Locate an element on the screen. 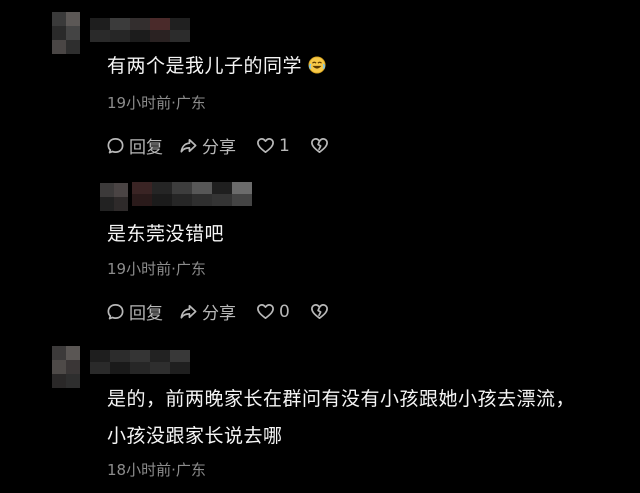 The image size is (640, 493). like-button: 1 is located at coordinates (273, 146).